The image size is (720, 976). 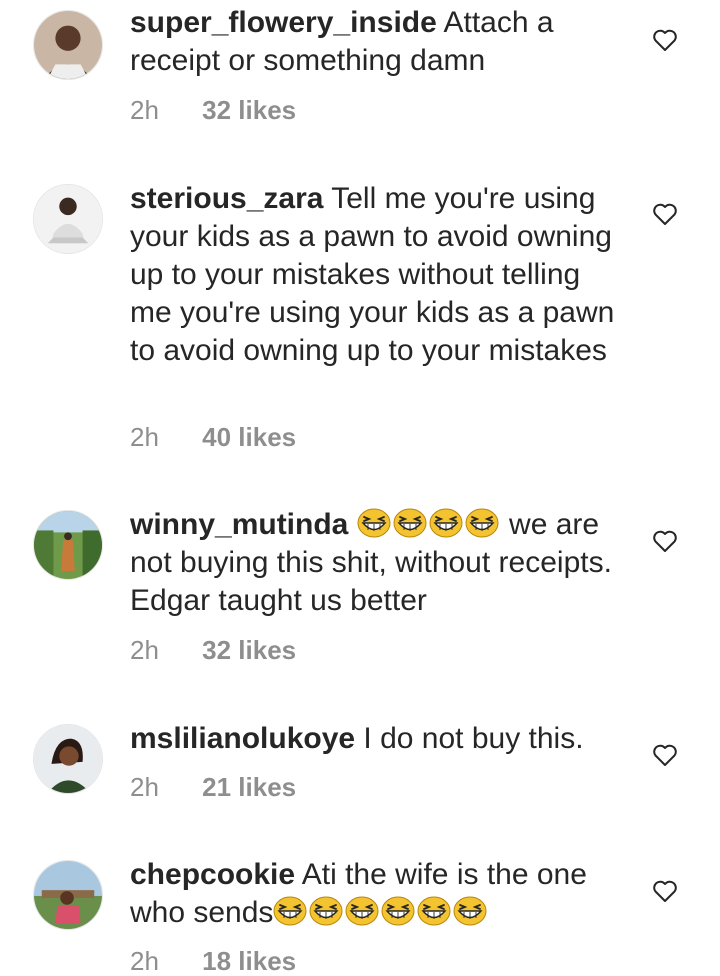 What do you see at coordinates (226, 198) in the screenshot?
I see `comment-username: sterious_zara` at bounding box center [226, 198].